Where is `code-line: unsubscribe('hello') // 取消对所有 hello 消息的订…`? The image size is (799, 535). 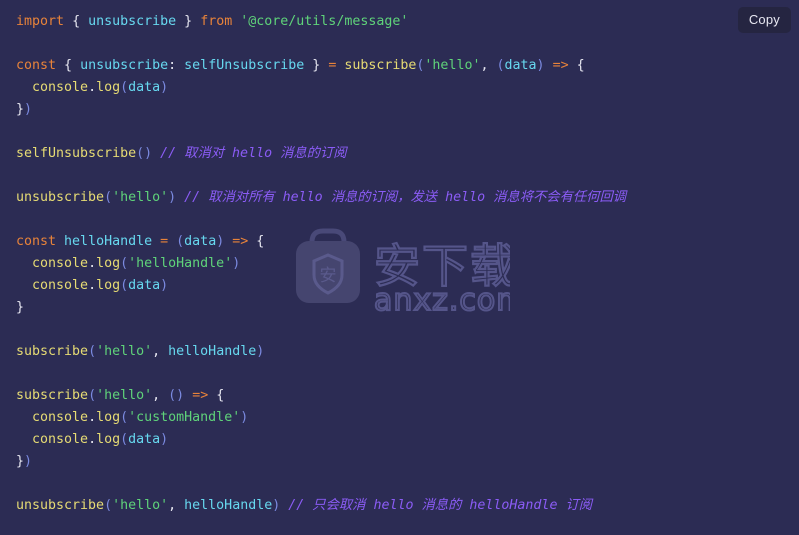 code-line: unsubscribe('hello') // 取消对所有 hello 消息的订… is located at coordinates (399, 198).